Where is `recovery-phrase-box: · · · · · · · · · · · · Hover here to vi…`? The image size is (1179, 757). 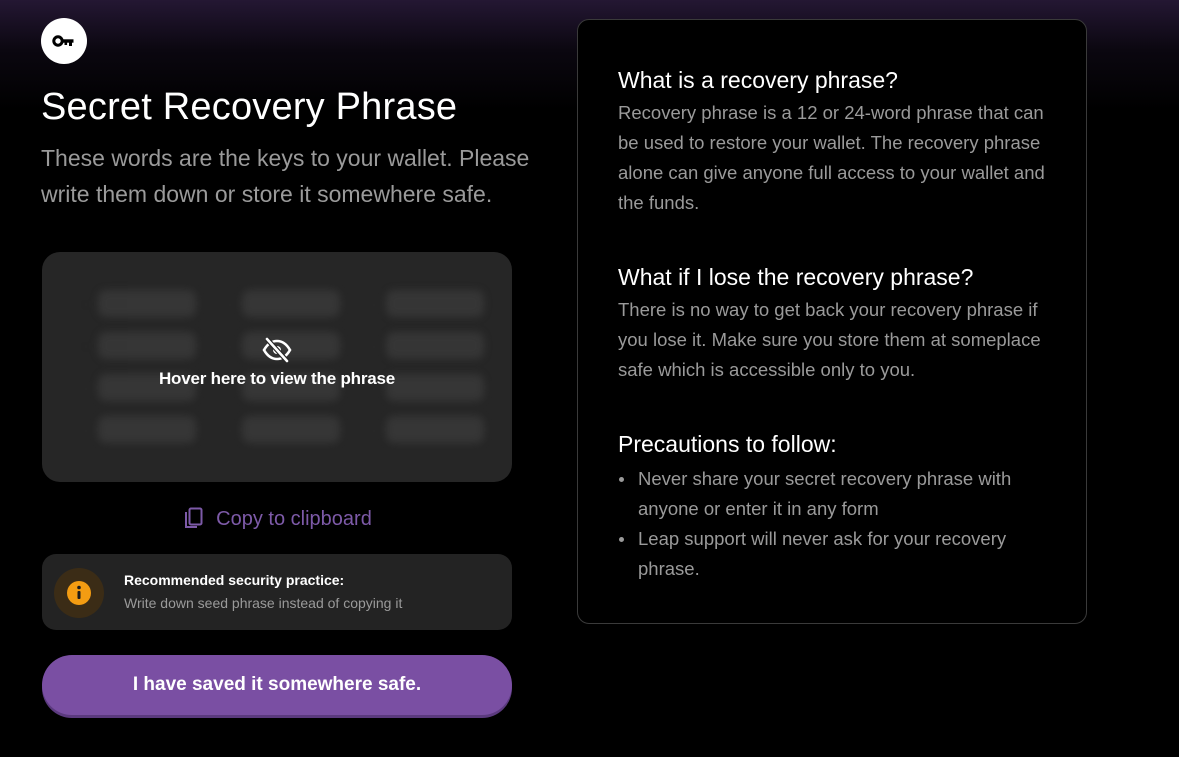 recovery-phrase-box: · · · · · · · · · · · · Hover here to vi… is located at coordinates (277, 367).